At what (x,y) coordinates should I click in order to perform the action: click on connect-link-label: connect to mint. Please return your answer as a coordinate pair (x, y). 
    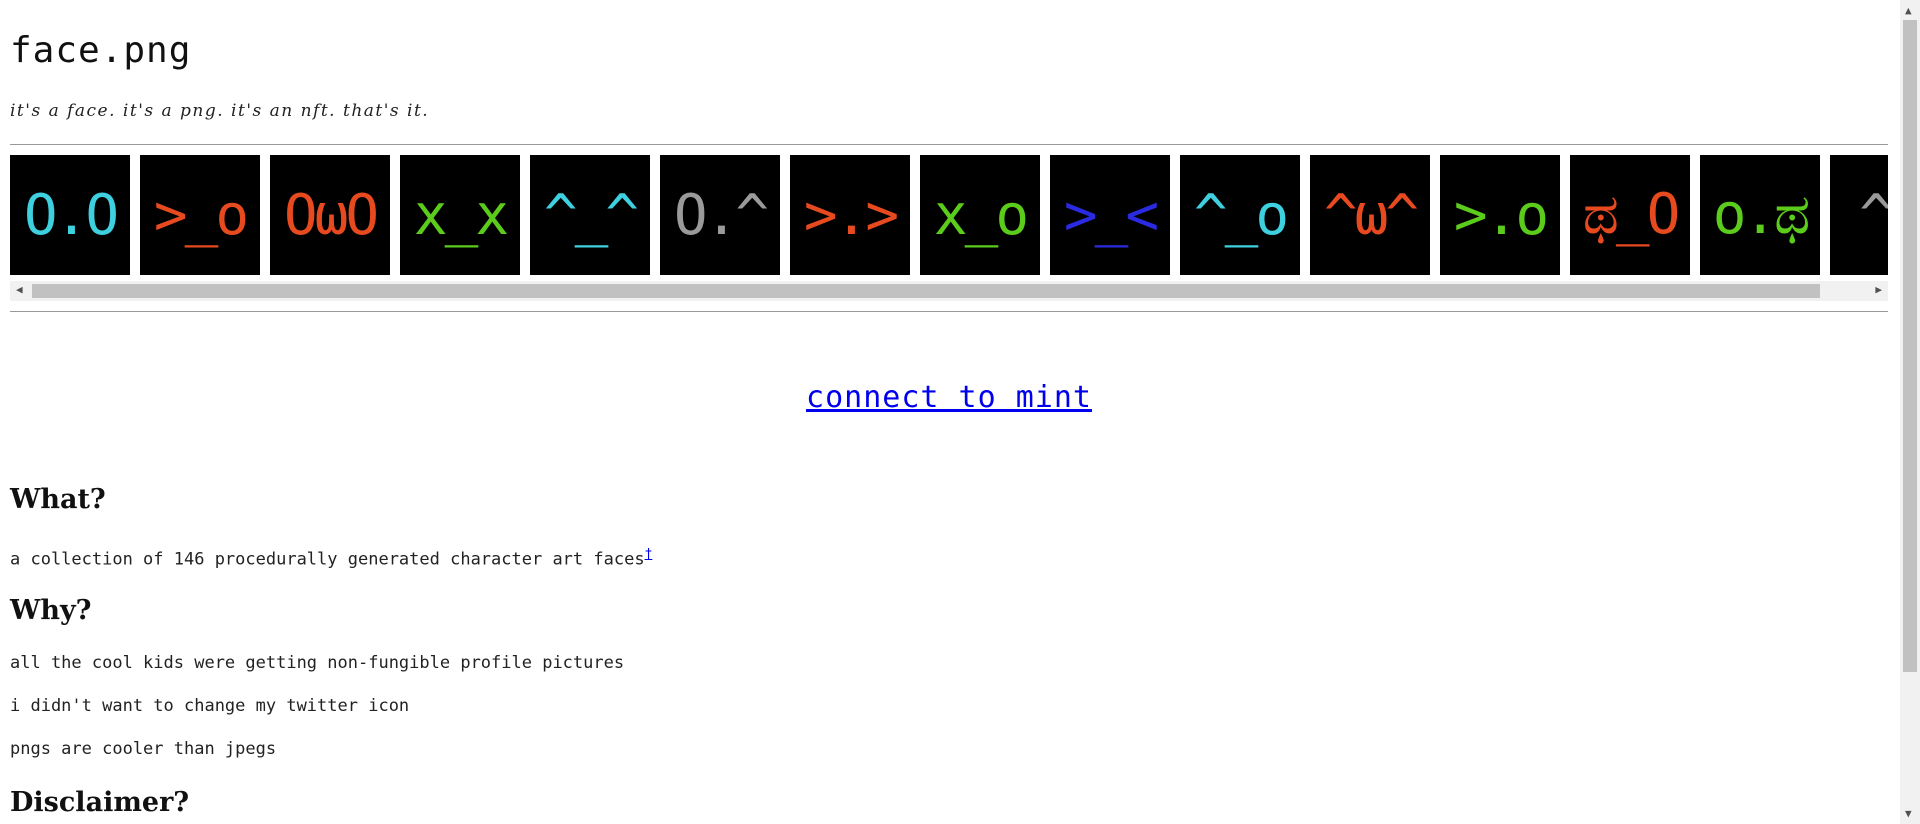
    Looking at the image, I should click on (949, 397).